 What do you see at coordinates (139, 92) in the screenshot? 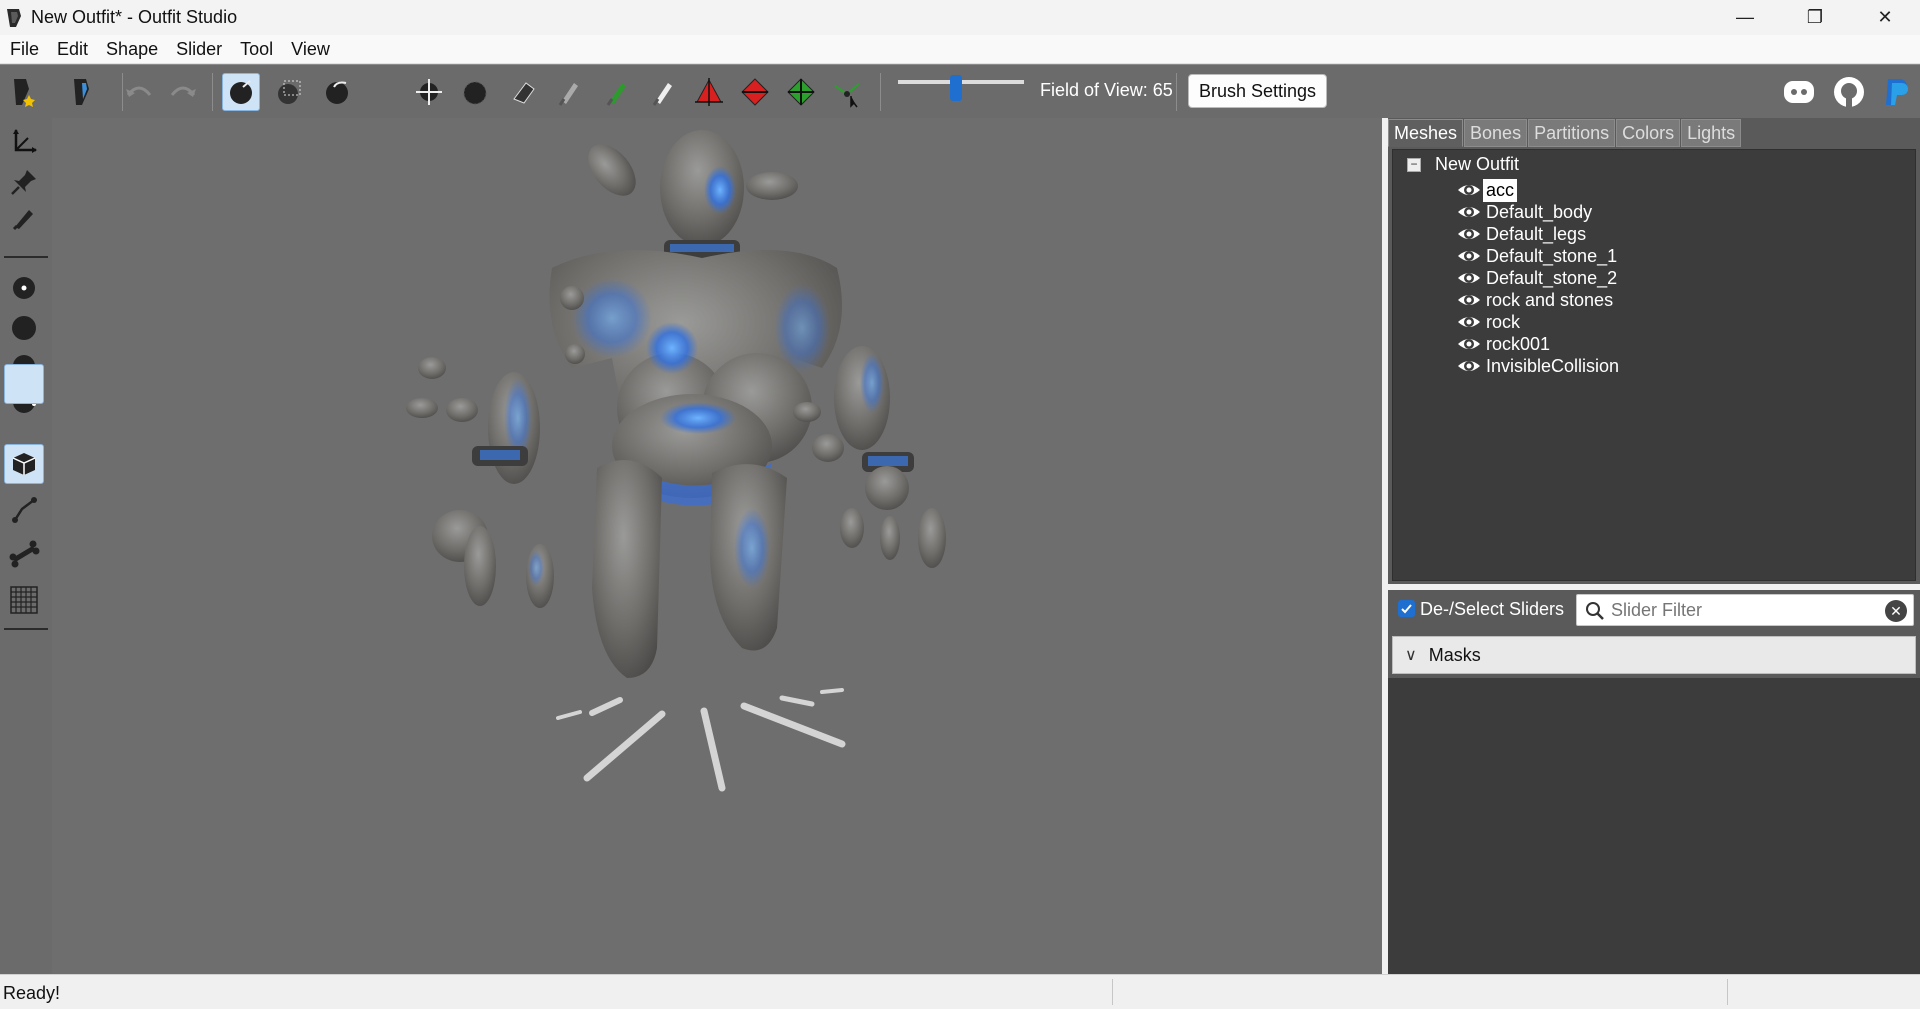
I see `undo-icon` at bounding box center [139, 92].